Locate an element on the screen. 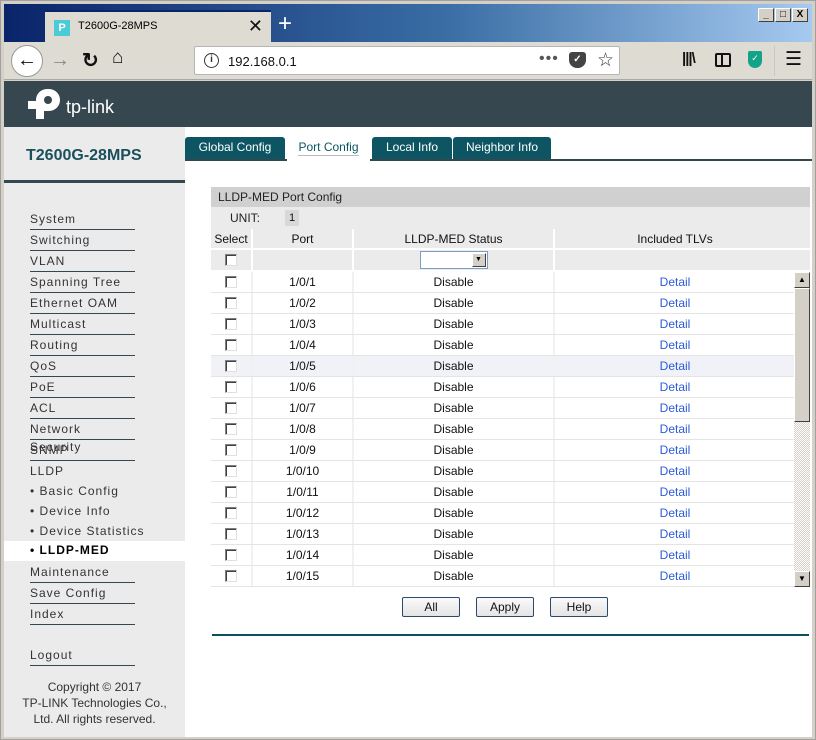 The height and width of the screenshot is (740, 816). scroll-down-button: ▼ is located at coordinates (802, 579).